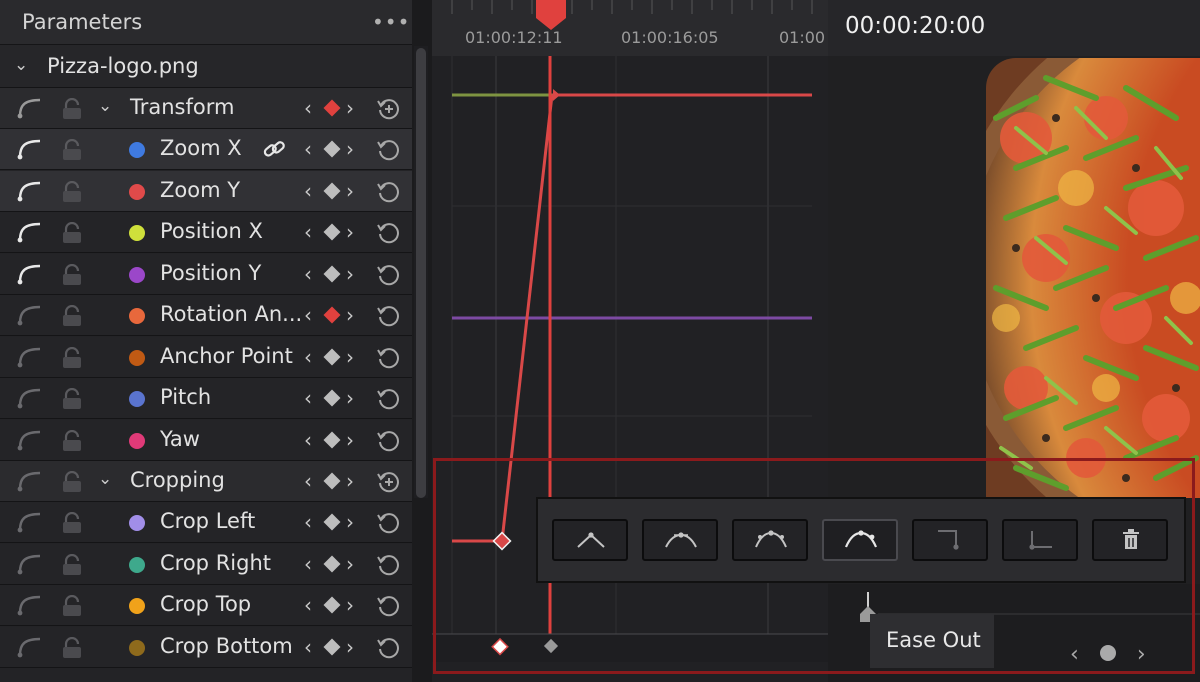 The height and width of the screenshot is (682, 1200). Describe the element at coordinates (206, 108) in the screenshot. I see `group-row-transform: ⌄ Transform ‹ ›` at that location.